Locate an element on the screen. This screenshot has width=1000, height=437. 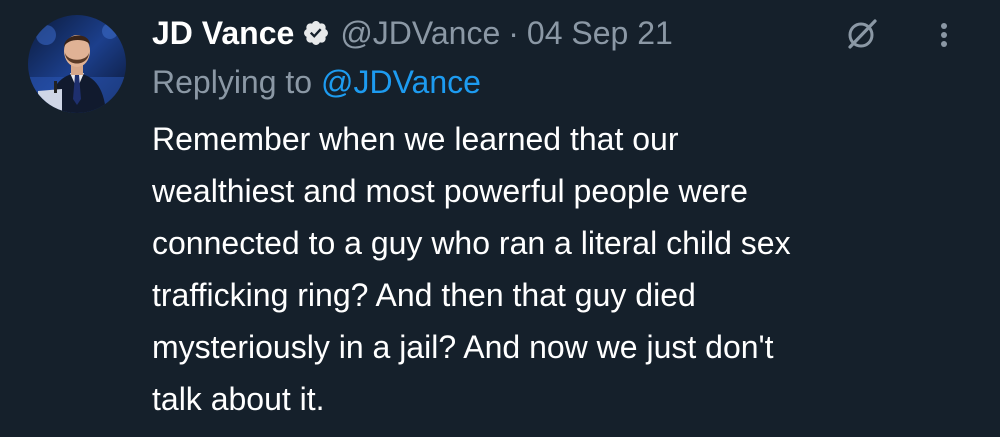
tweet-date: 04 Sep 21 is located at coordinates (600, 33).